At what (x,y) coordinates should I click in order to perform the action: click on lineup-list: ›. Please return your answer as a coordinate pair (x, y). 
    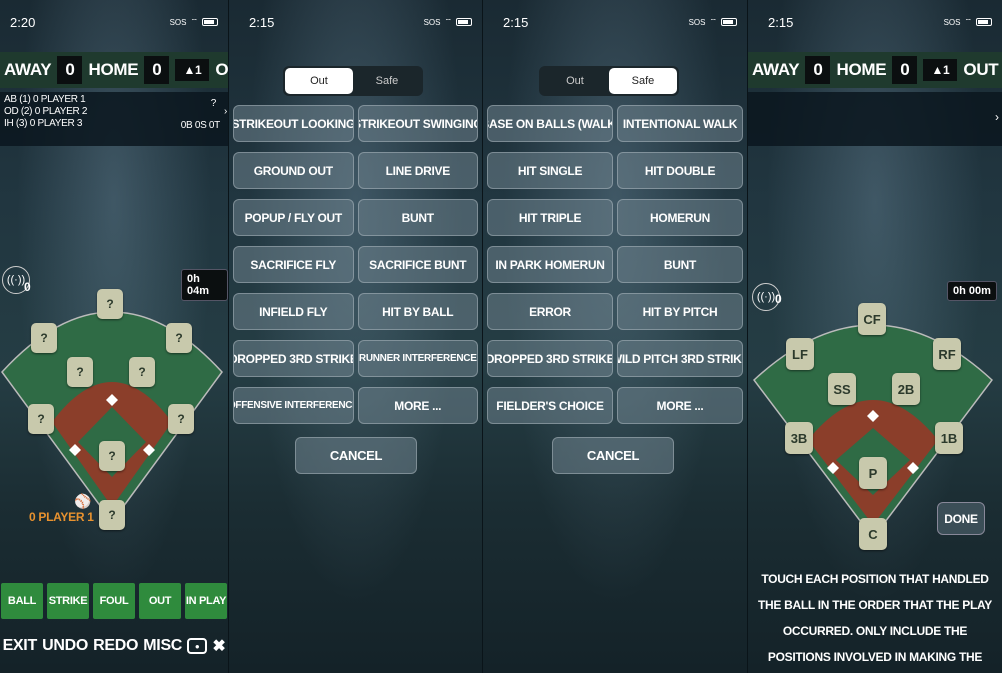
    Looking at the image, I should click on (875, 119).